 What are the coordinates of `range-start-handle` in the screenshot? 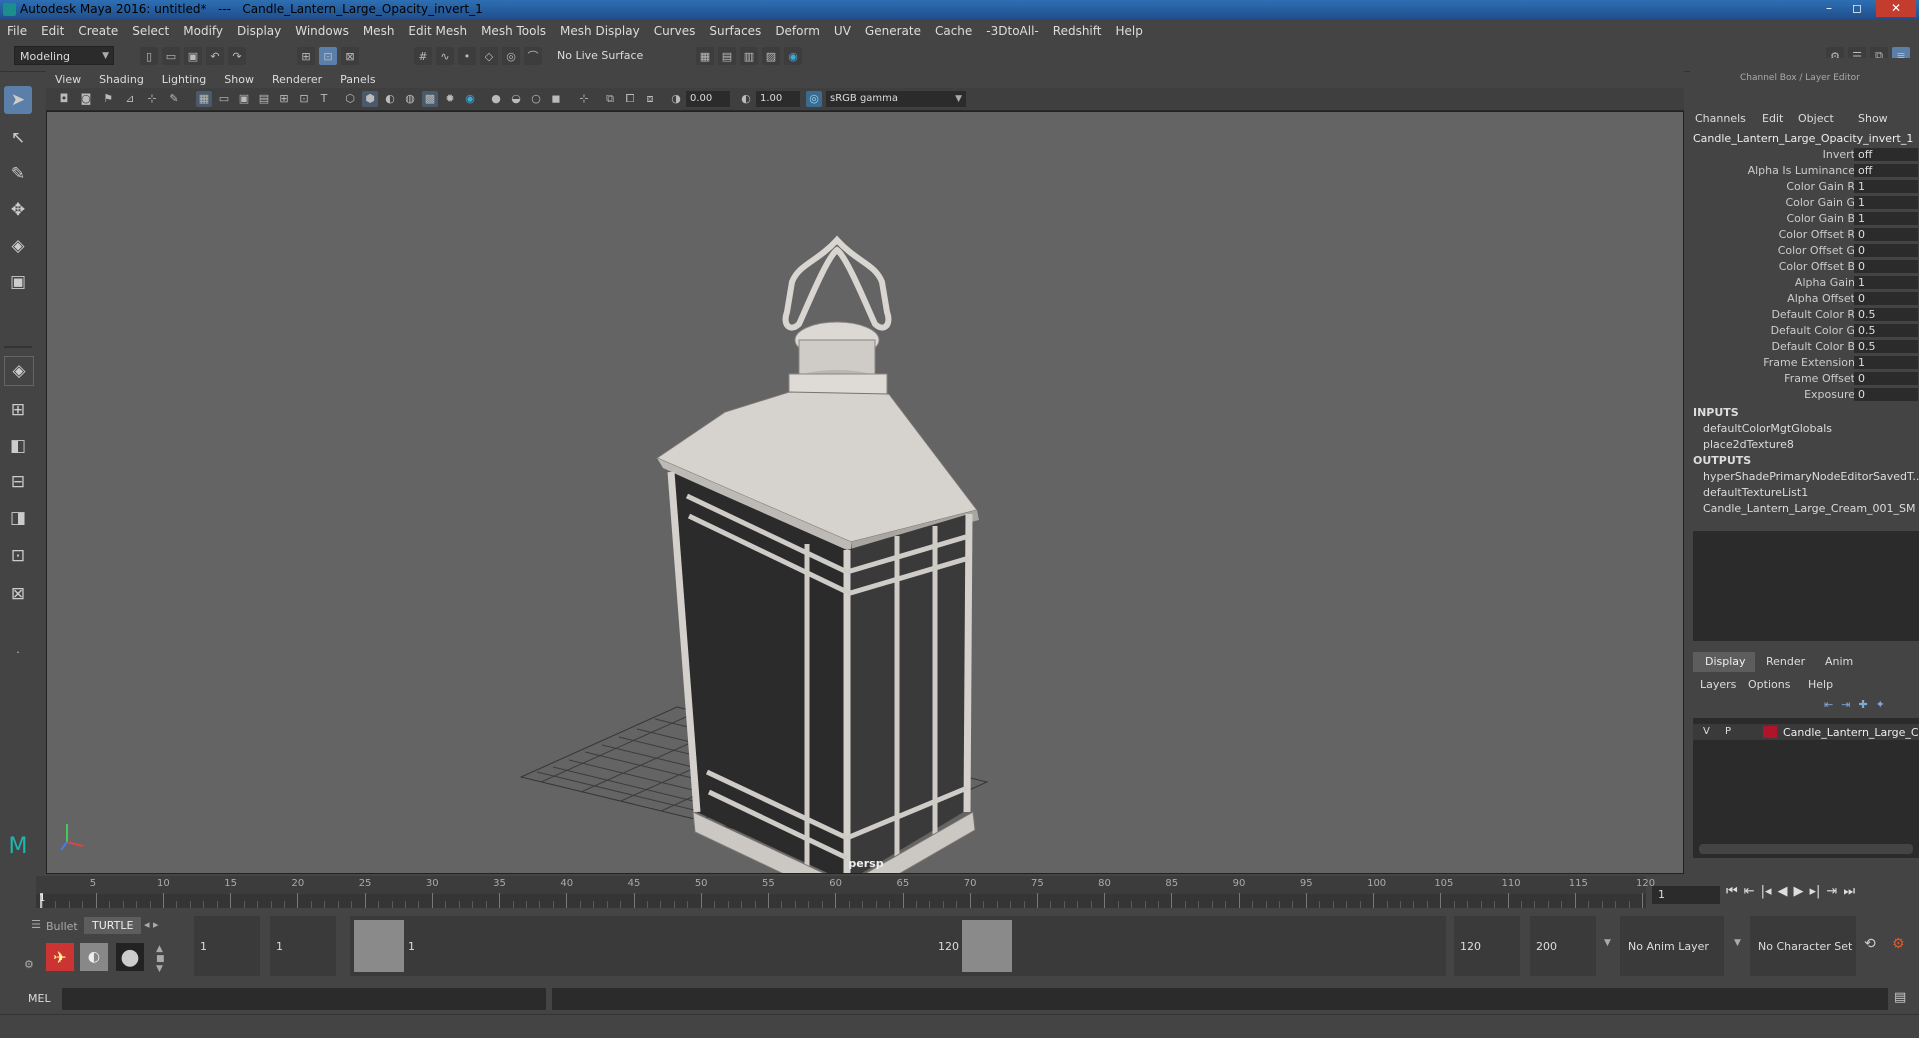 It's located at (379, 946).